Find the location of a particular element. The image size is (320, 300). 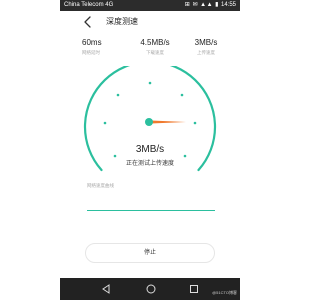

stop-button: 停止 is located at coordinates (150, 253).